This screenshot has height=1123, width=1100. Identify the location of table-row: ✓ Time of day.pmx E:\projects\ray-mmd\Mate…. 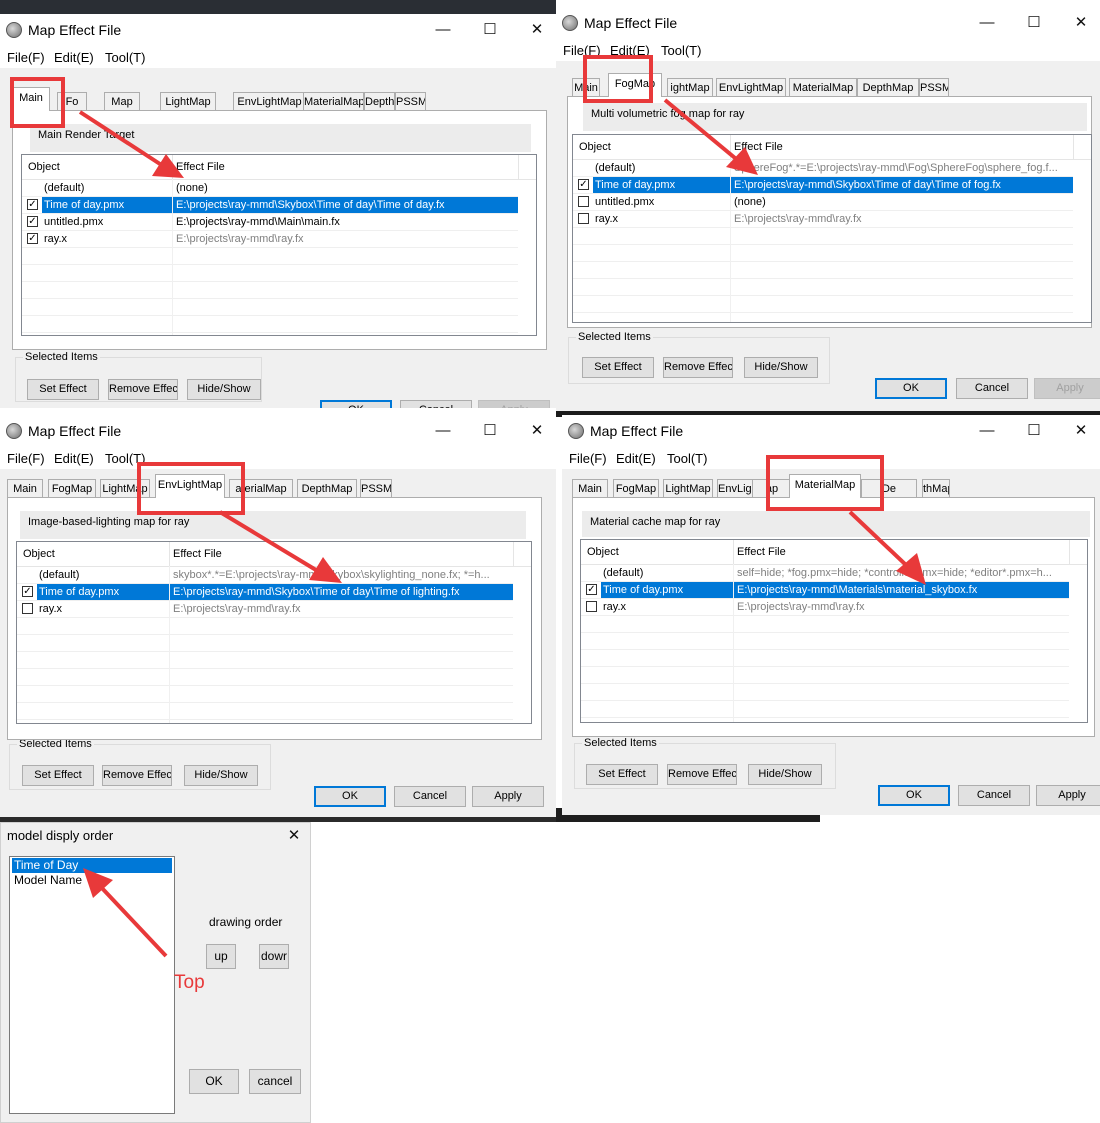
(825, 590).